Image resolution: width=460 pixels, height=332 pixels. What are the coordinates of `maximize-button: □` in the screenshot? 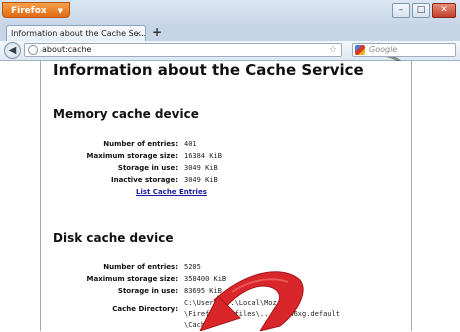 It's located at (421, 10).